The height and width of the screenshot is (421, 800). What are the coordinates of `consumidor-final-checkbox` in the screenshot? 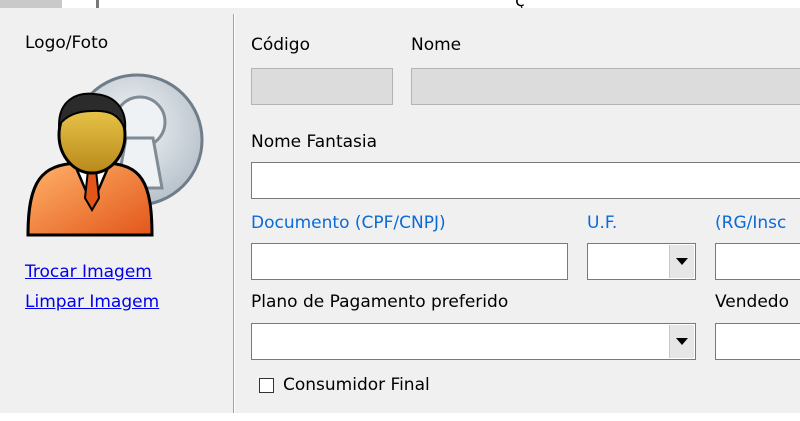 It's located at (266, 385).